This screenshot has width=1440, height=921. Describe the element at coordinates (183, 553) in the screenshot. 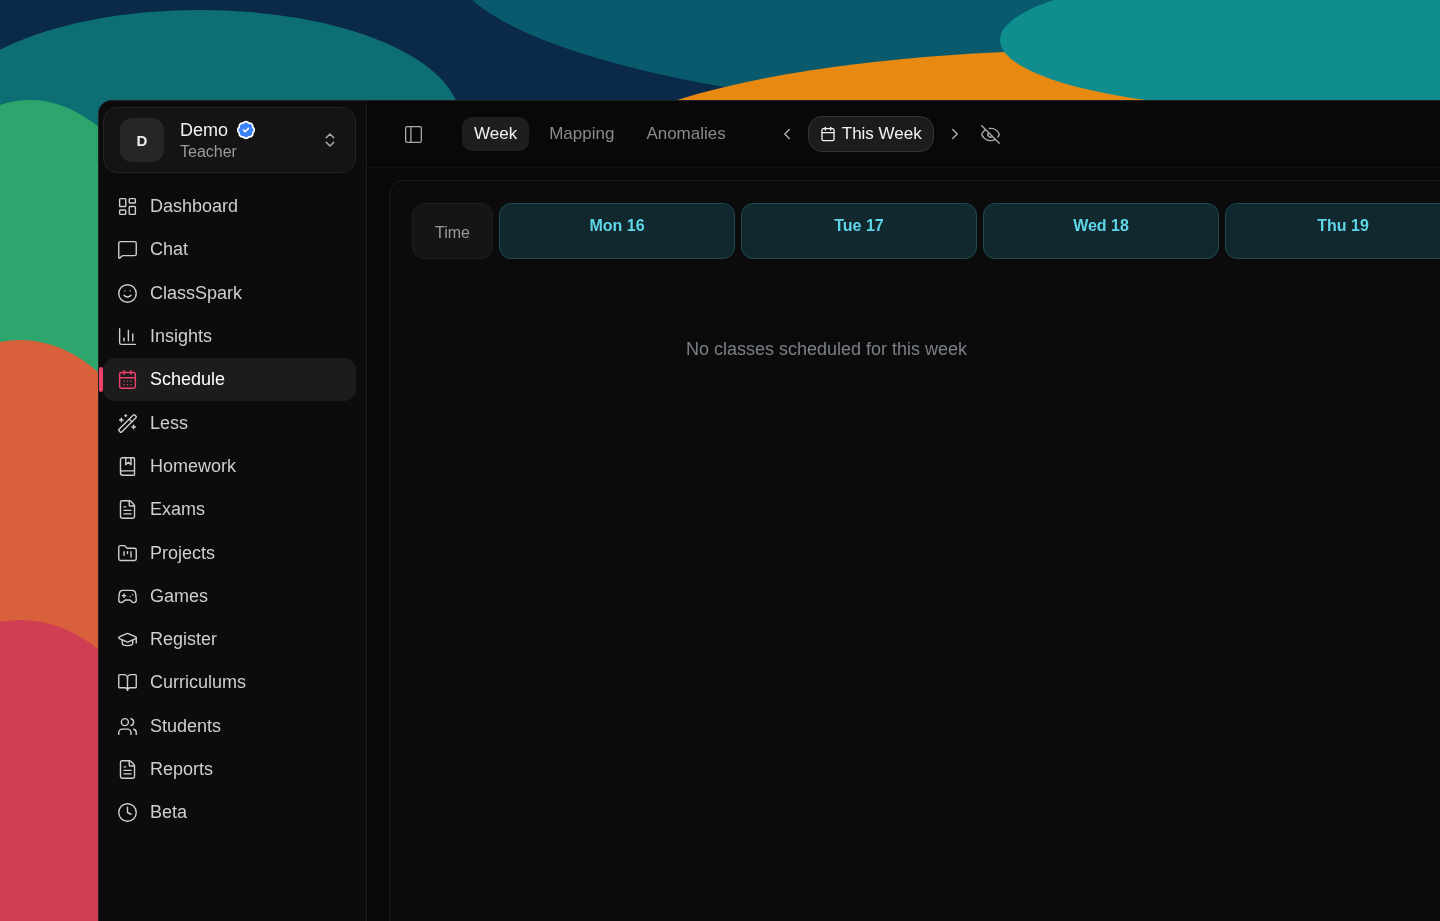

I see `sidebar-label: Projects` at that location.